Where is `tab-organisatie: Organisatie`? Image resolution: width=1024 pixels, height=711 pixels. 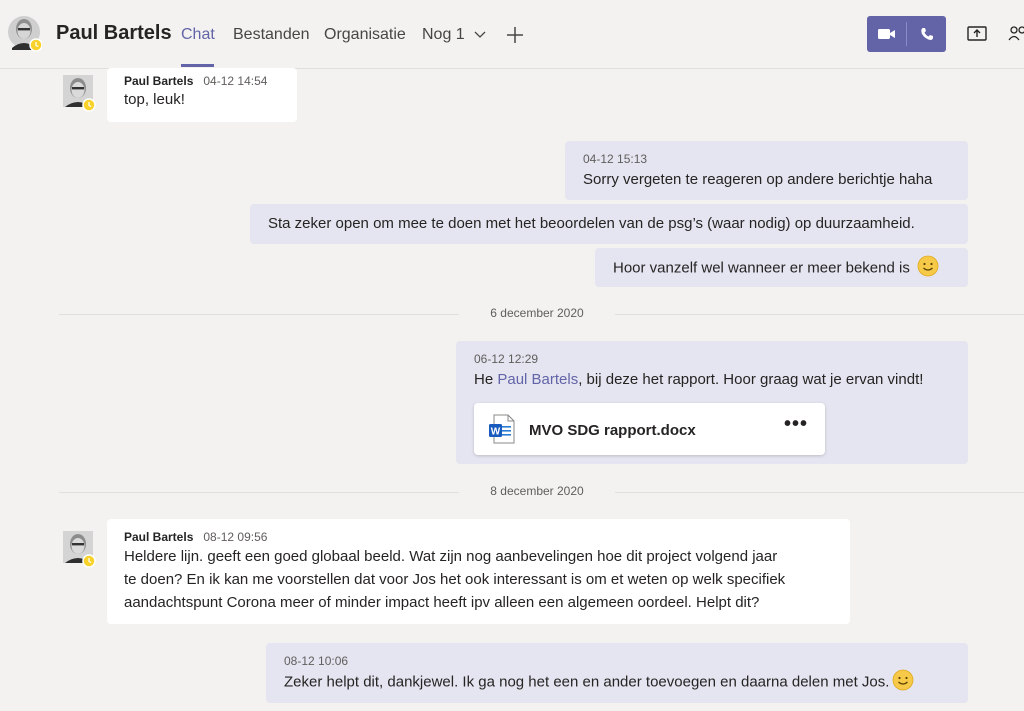 tab-organisatie: Organisatie is located at coordinates (365, 35).